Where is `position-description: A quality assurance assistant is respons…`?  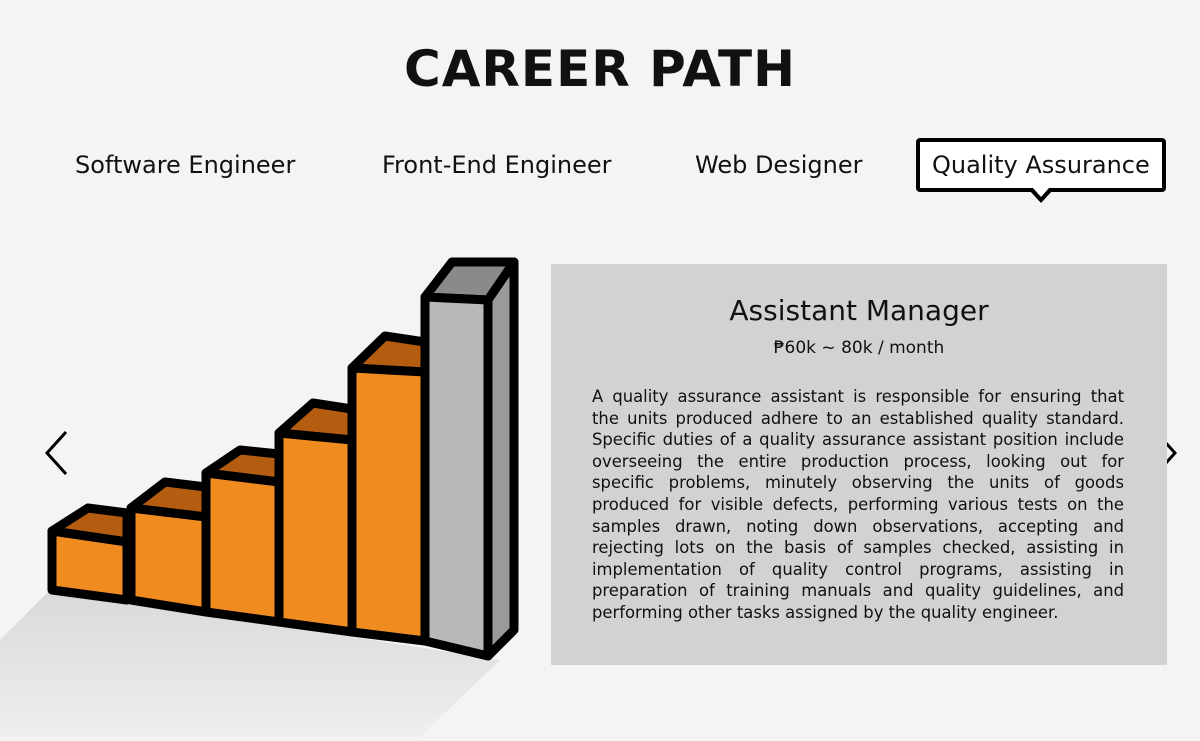
position-description: A quality assurance assistant is respons… is located at coordinates (858, 504).